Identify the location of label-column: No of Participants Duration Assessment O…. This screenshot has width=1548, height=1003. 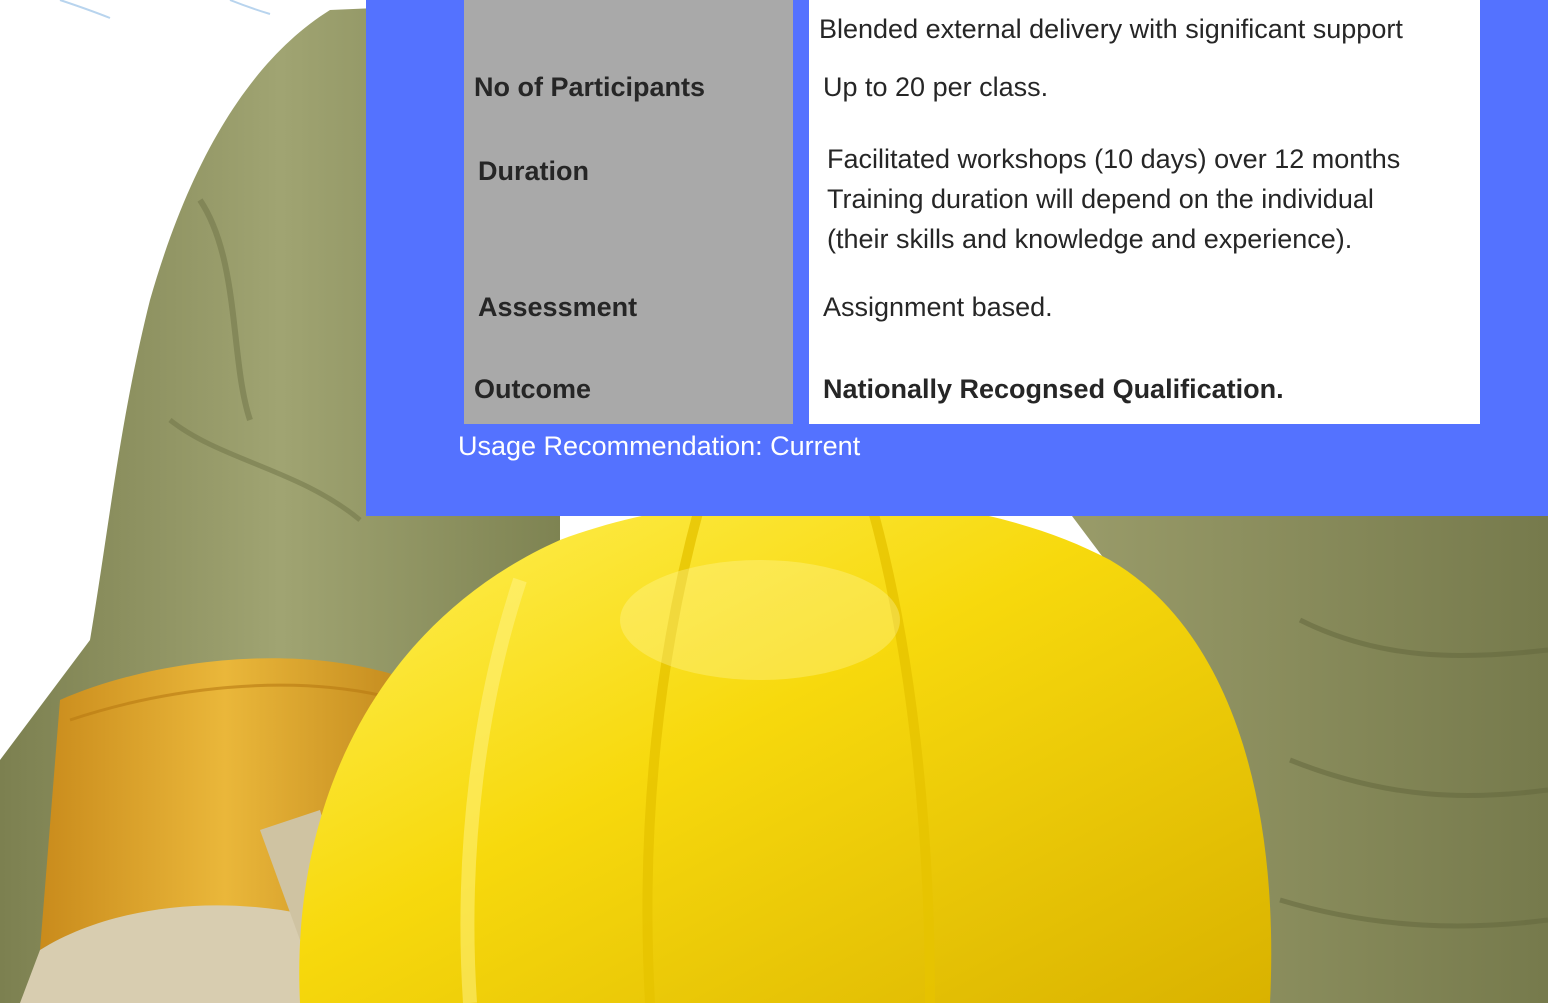
(628, 212).